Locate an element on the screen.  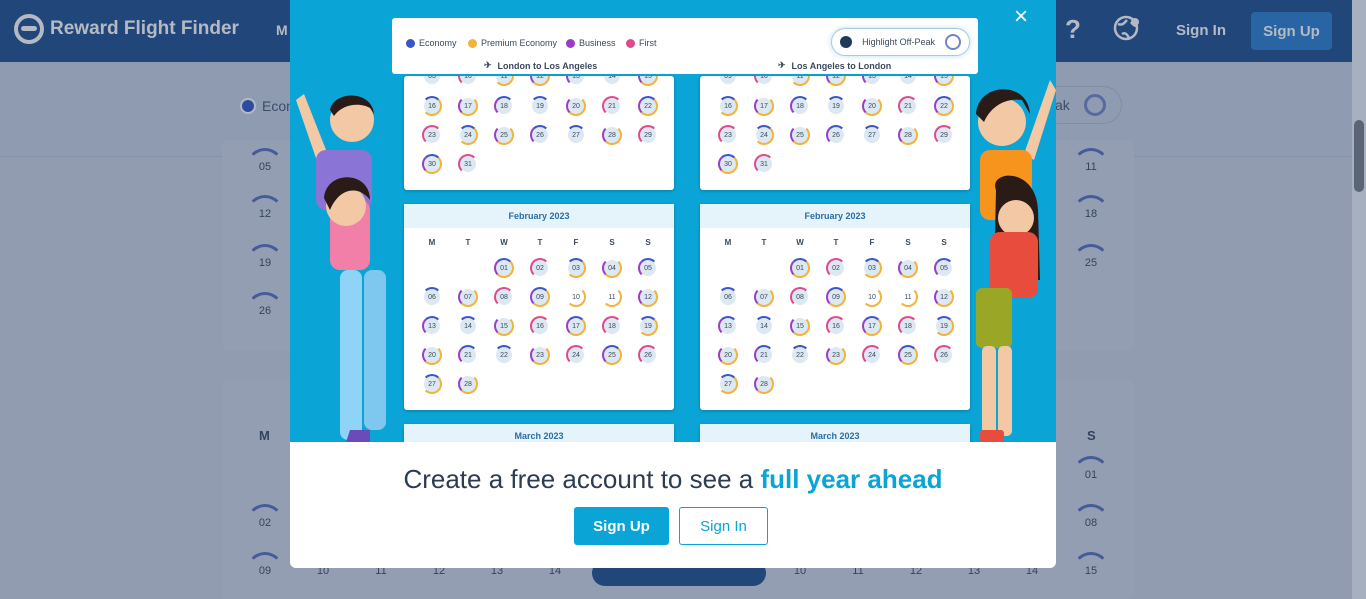
calendar-date: 02 is located at coordinates (540, 268).